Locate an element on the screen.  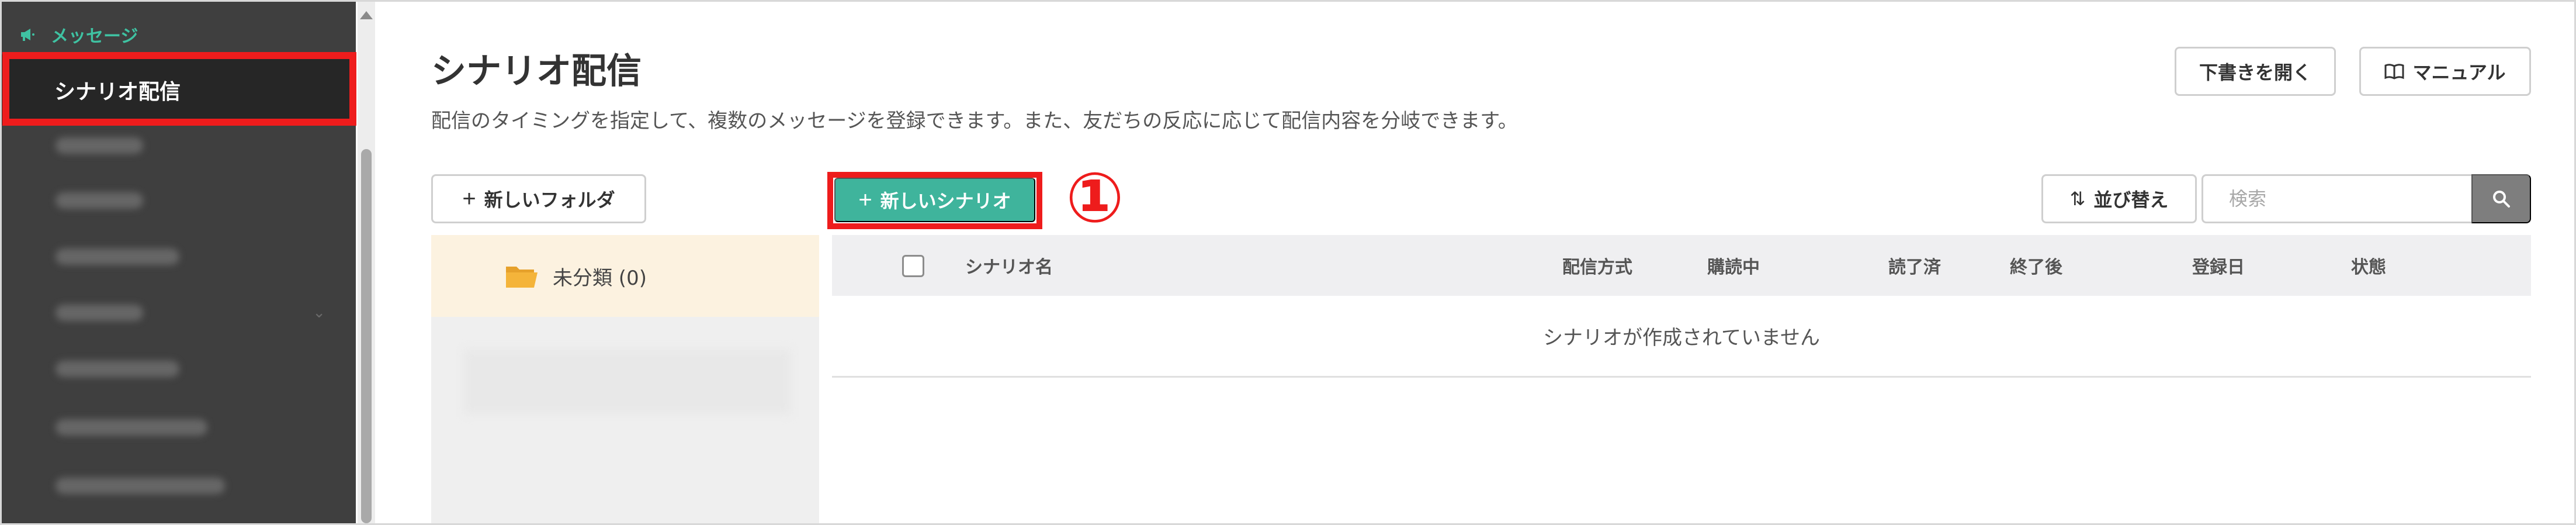
scroll-up-icon is located at coordinates (366, 12).